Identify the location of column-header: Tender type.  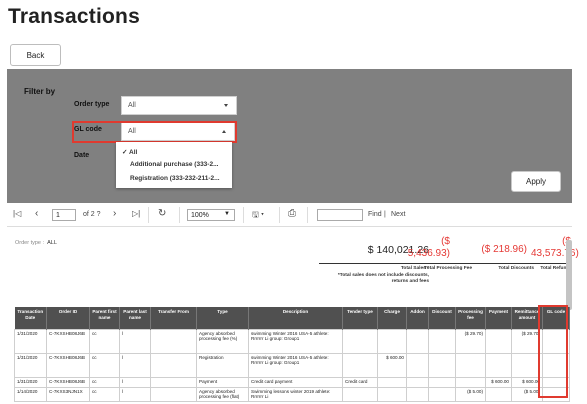
(360, 318).